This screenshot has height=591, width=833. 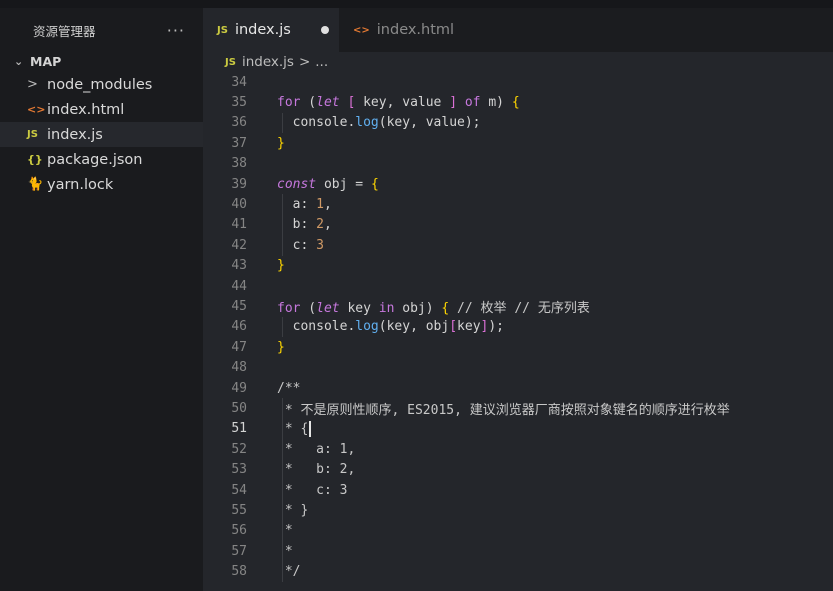 What do you see at coordinates (239, 408) in the screenshot?
I see `line-number: 50` at bounding box center [239, 408].